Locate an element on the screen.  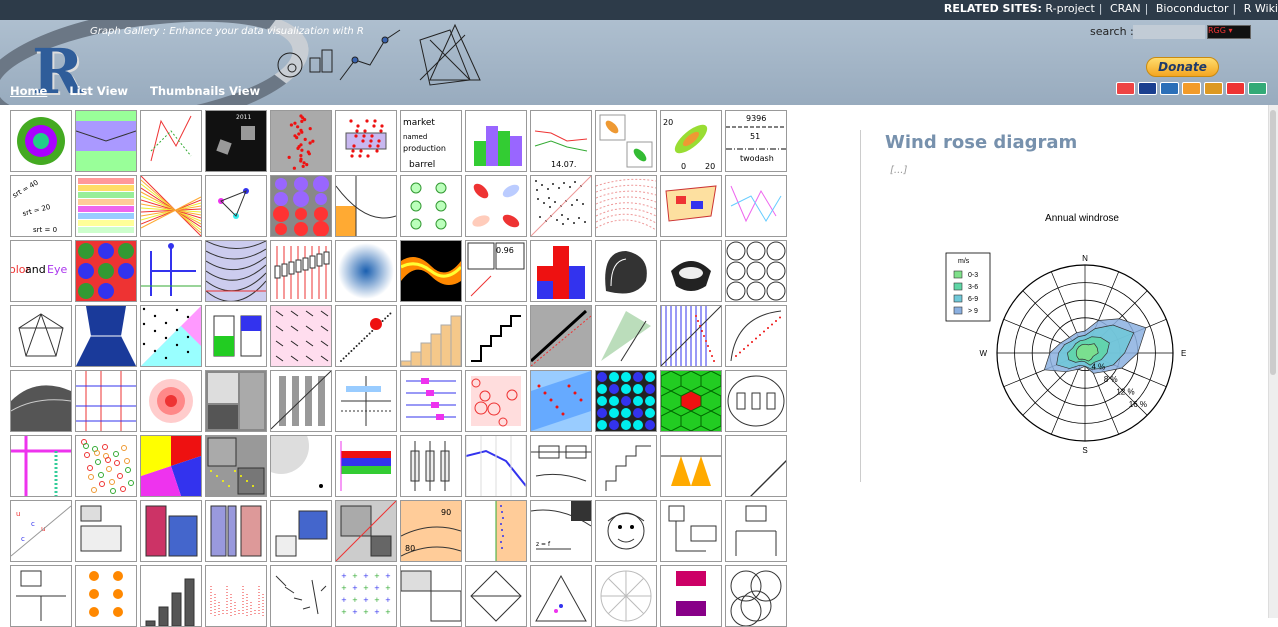
related-link-r-project: R-project is located at coordinates (1069, 8).